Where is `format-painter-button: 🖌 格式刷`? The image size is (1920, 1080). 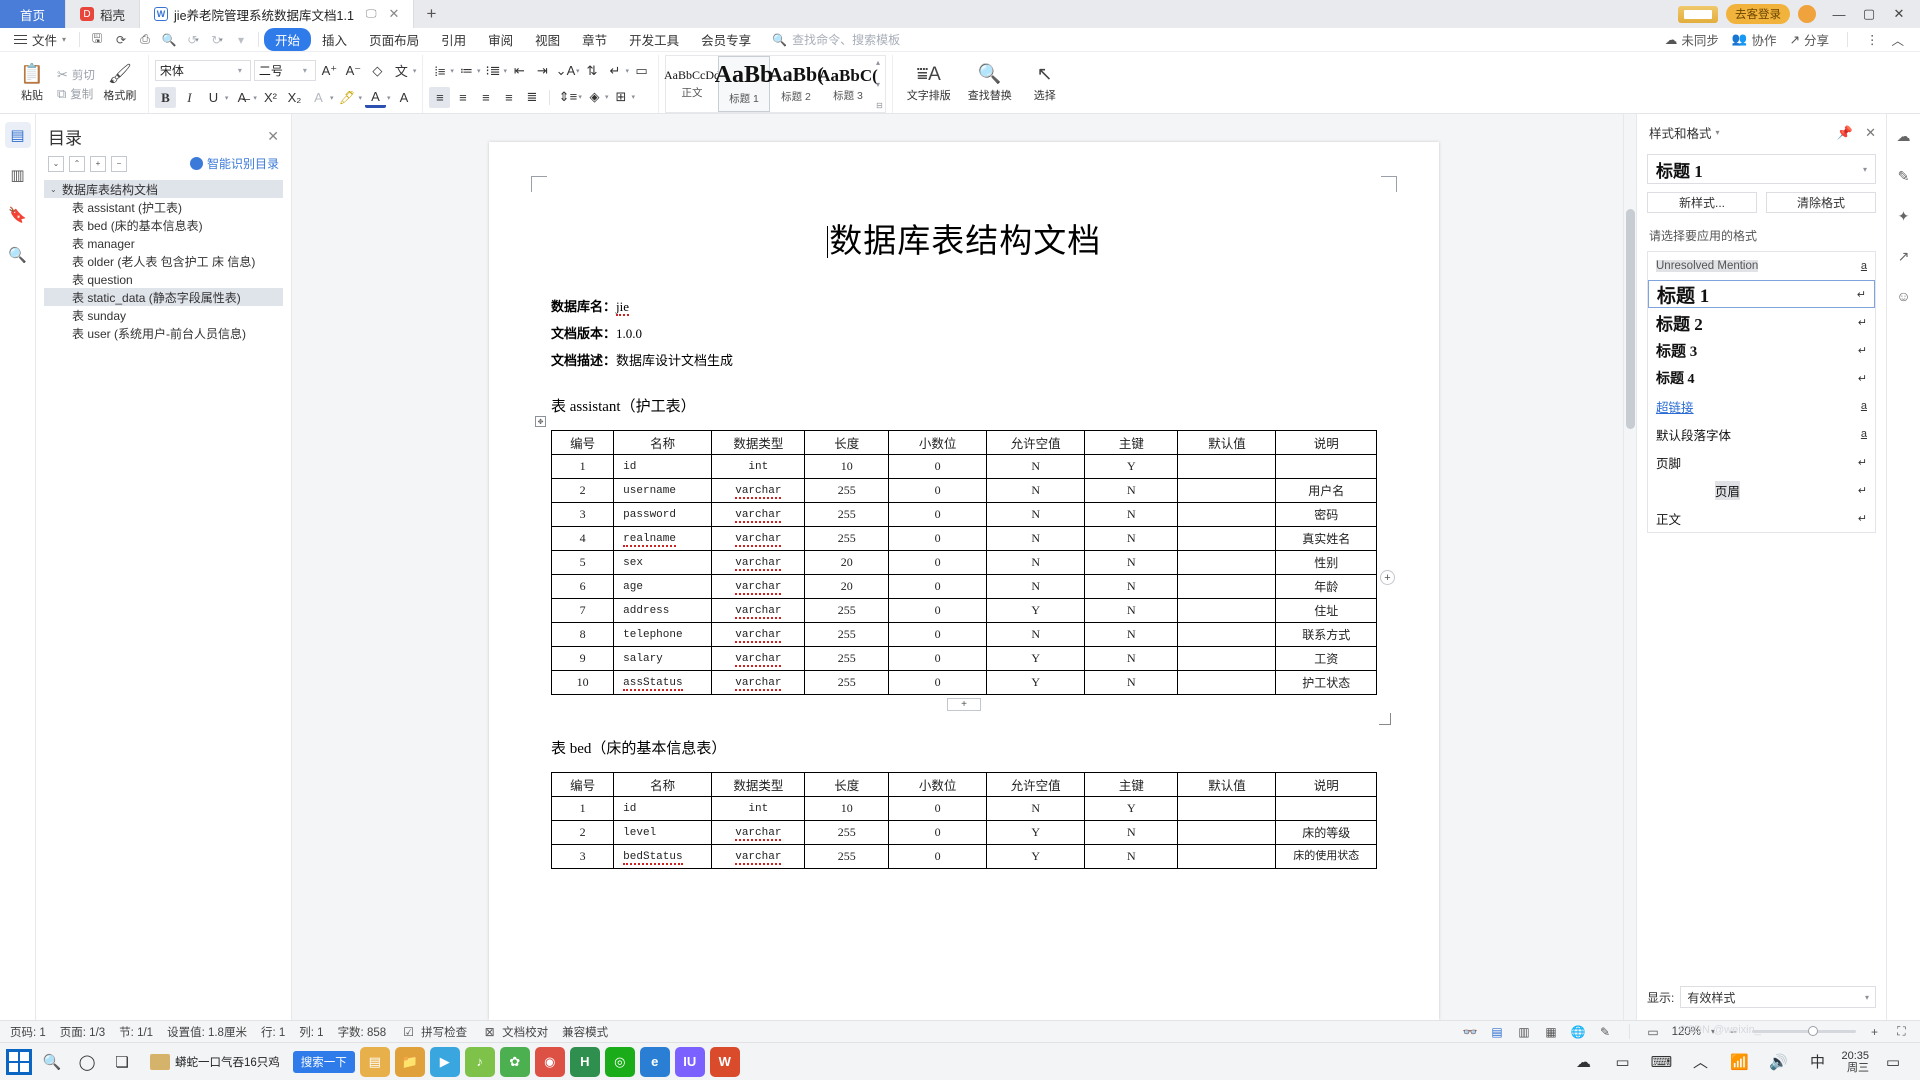 format-painter-button: 🖌 格式刷 is located at coordinates (120, 84).